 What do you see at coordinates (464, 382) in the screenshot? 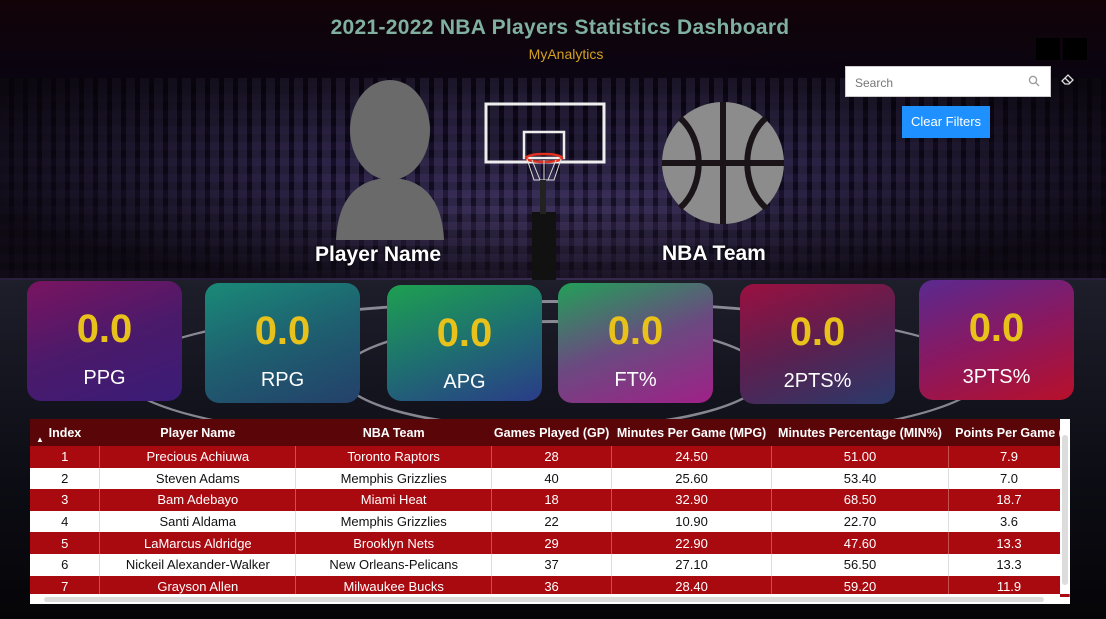
I see `kpi-label: APG` at bounding box center [464, 382].